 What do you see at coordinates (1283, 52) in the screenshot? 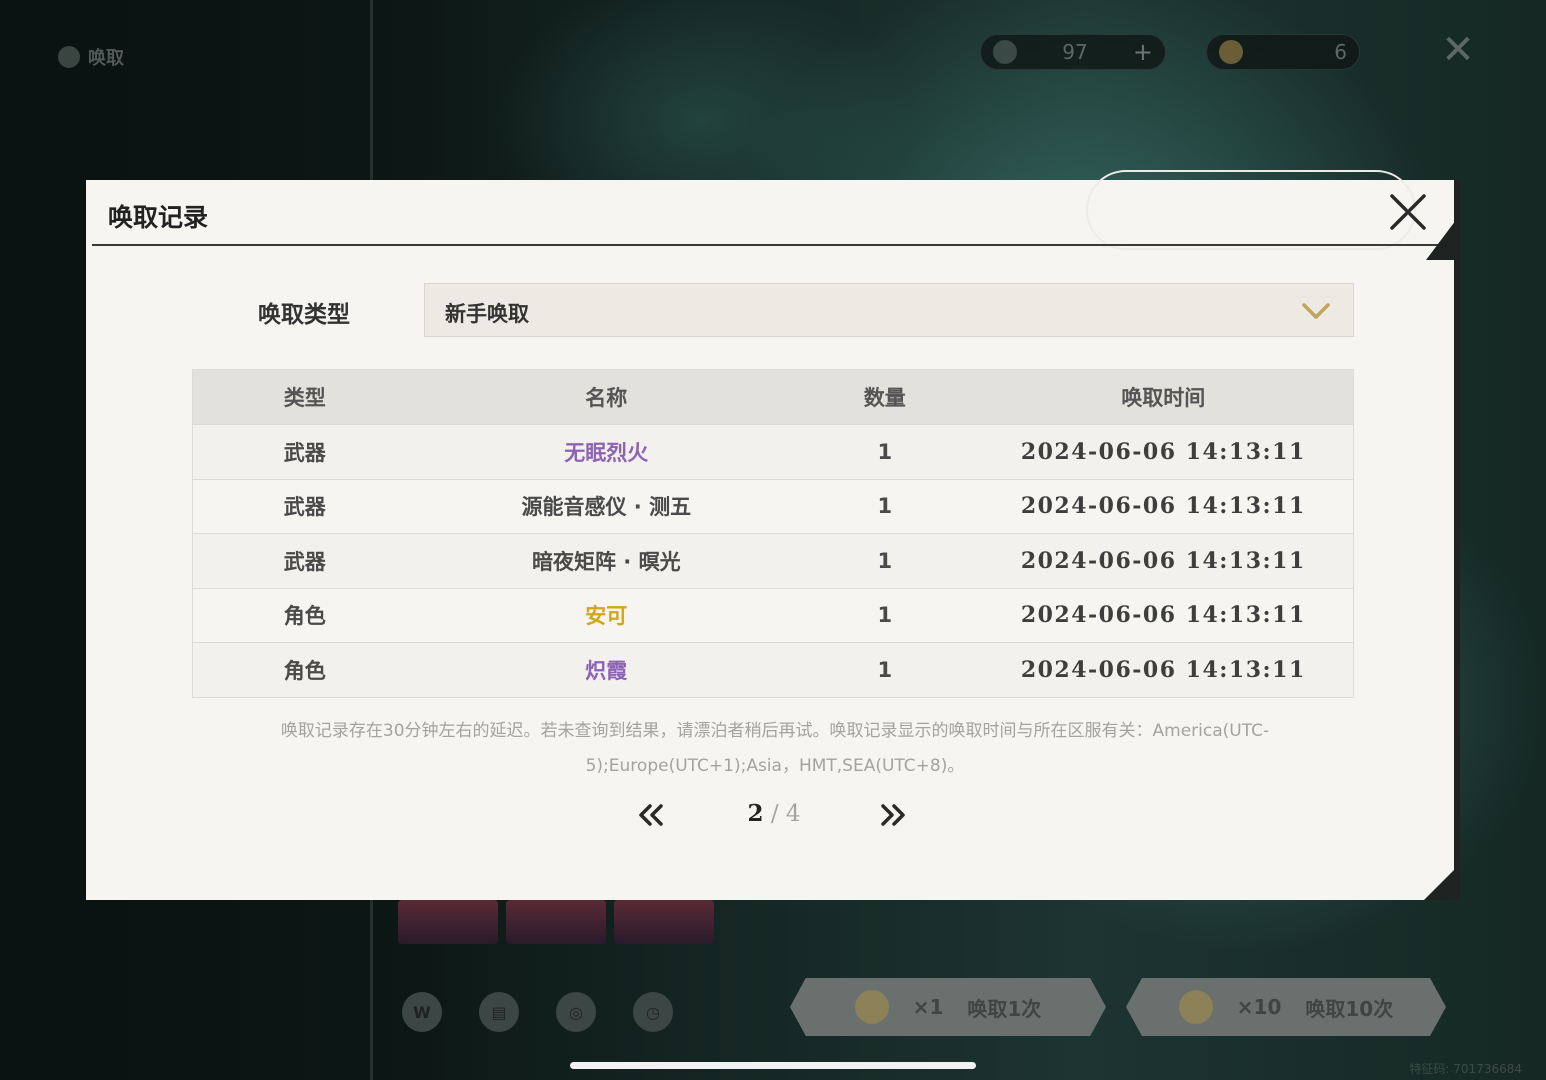
I see `currency-tide: 6` at bounding box center [1283, 52].